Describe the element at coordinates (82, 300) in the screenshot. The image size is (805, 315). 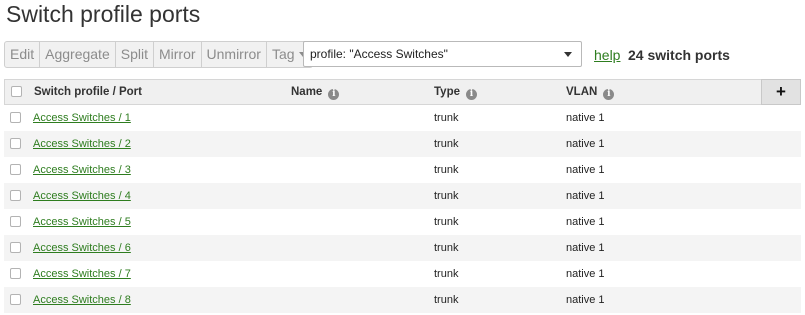
I see `port-link: Access Switches / 8` at that location.